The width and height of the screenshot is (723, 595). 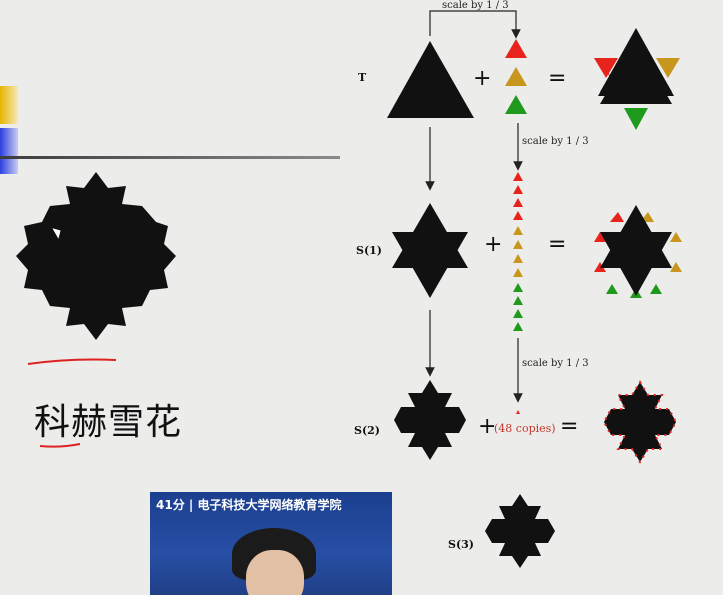 I want to click on label-s1: S(1), so click(x=369, y=250).